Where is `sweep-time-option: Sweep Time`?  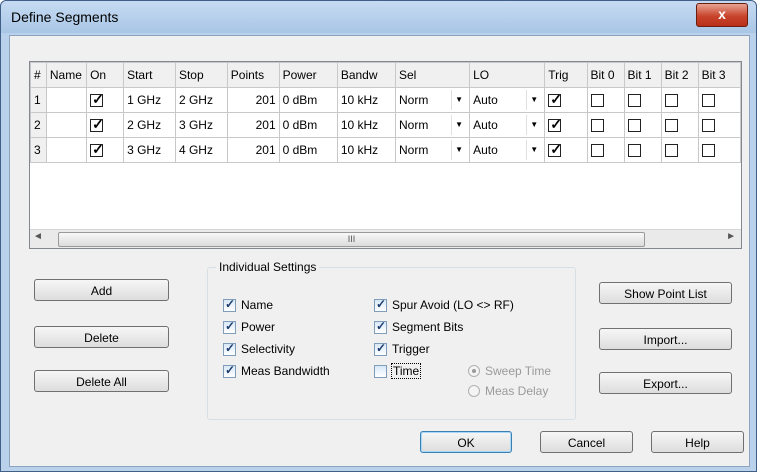 sweep-time-option: Sweep Time is located at coordinates (509, 371).